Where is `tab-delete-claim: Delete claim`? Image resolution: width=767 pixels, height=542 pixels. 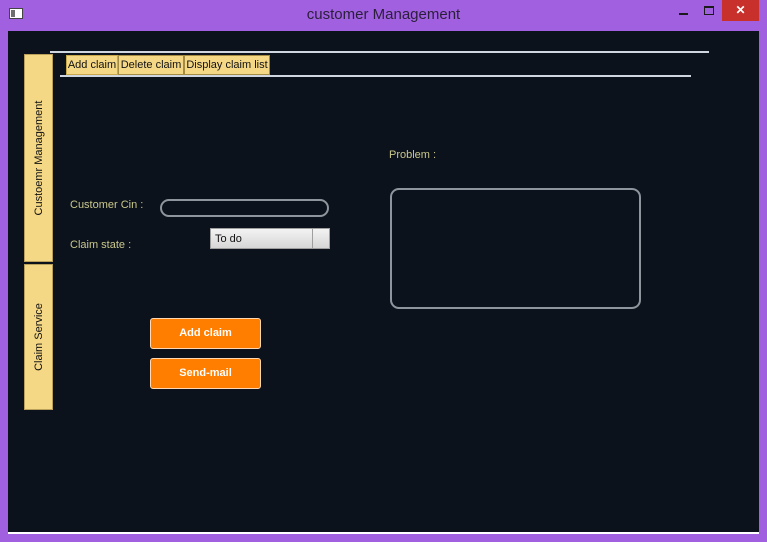
tab-delete-claim: Delete claim is located at coordinates (151, 65).